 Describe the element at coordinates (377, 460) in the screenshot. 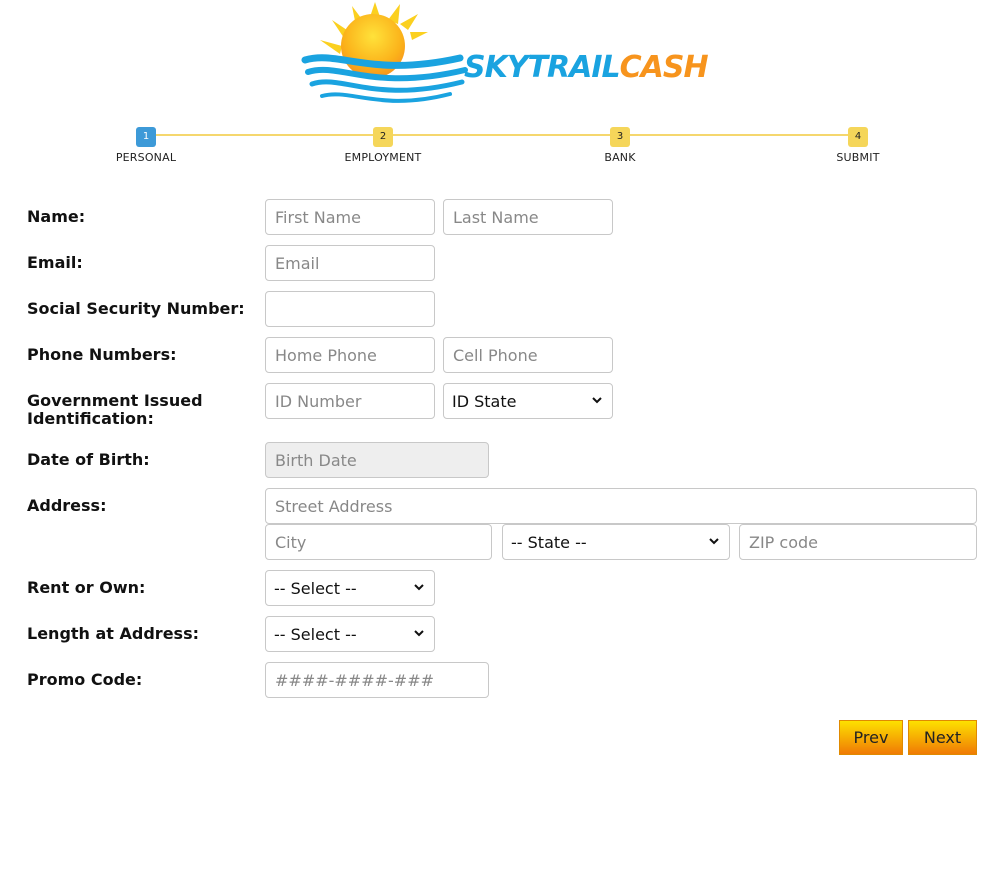

I see `birth-date-input` at that location.